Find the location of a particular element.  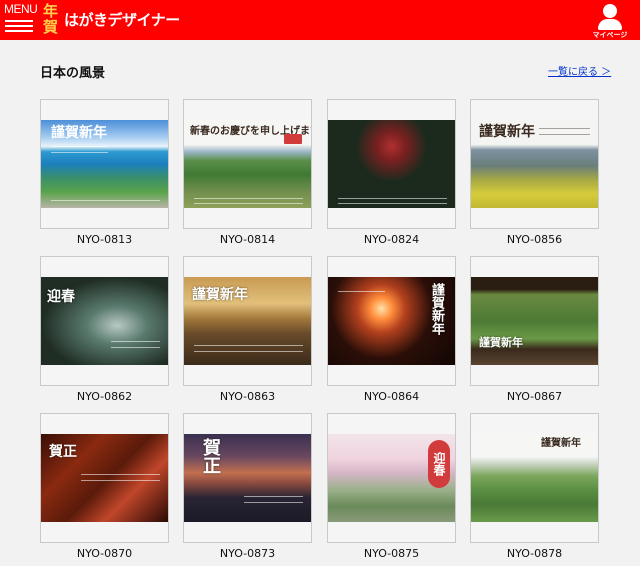

back-to-list-link: 一覧に戻る ＞ is located at coordinates (579, 70).